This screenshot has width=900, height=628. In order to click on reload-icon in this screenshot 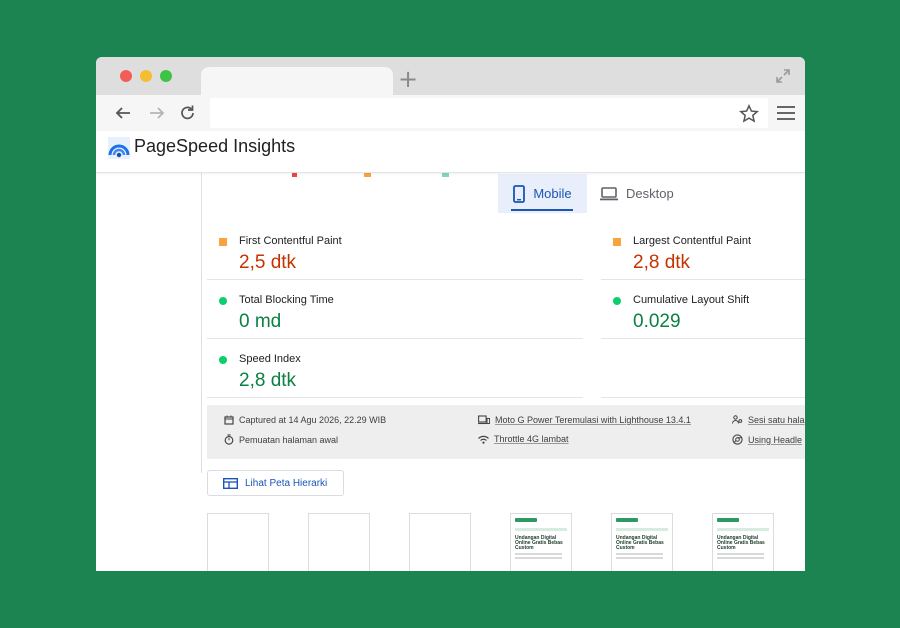, I will do `click(188, 113)`.